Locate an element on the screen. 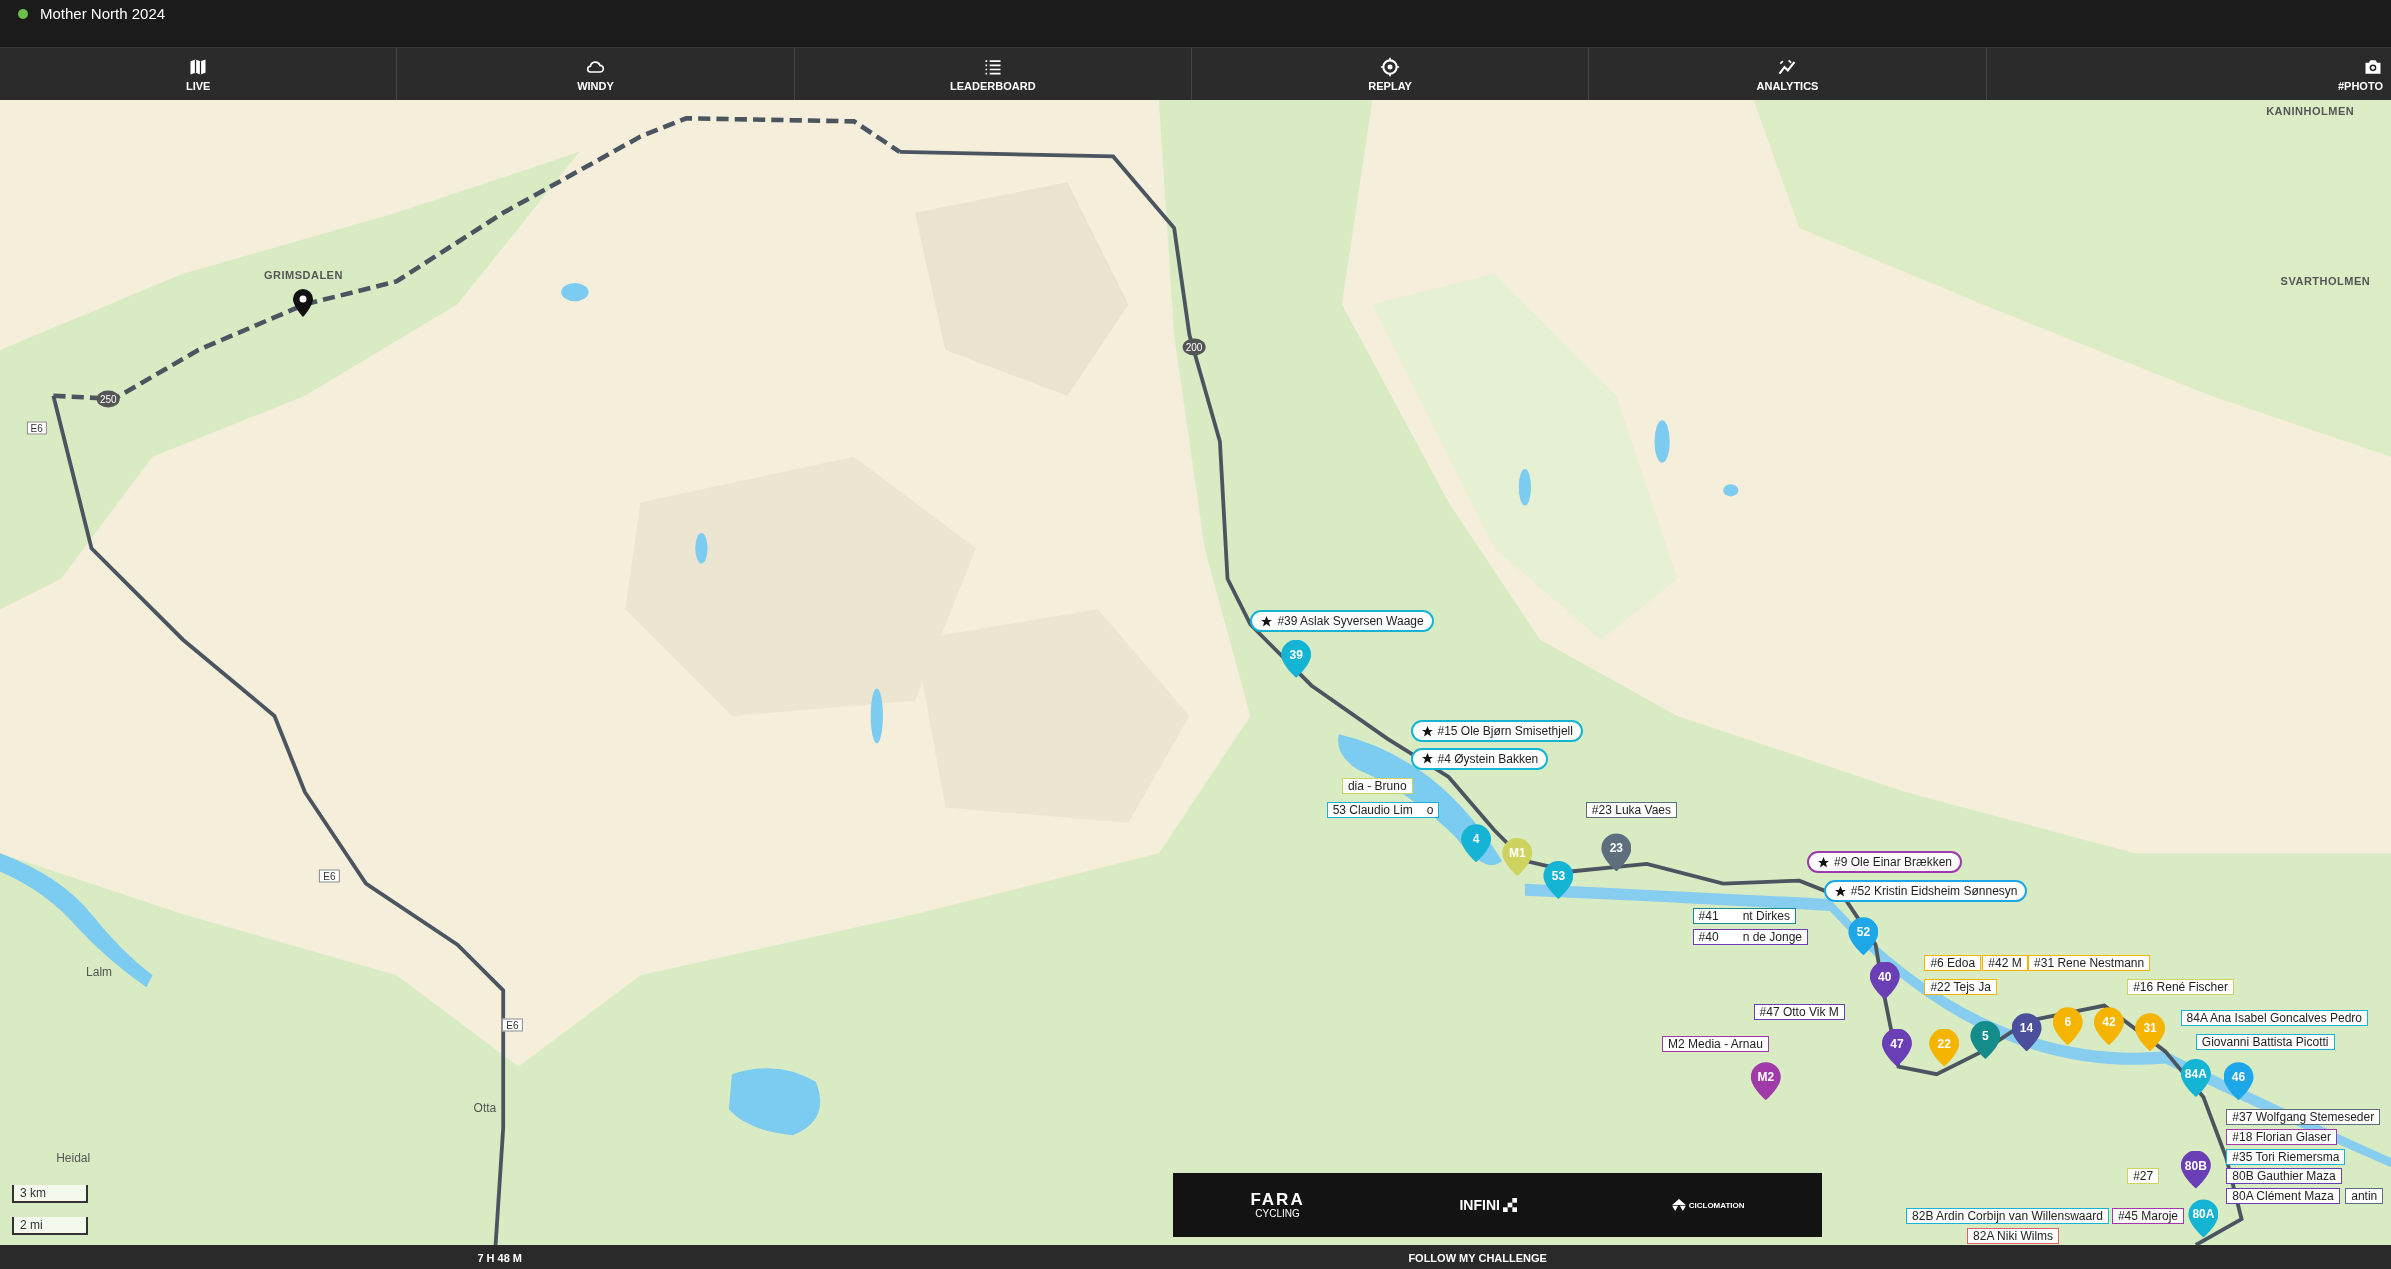 The image size is (2391, 1269). rider-name: #16 René Fischer is located at coordinates (2180, 987).